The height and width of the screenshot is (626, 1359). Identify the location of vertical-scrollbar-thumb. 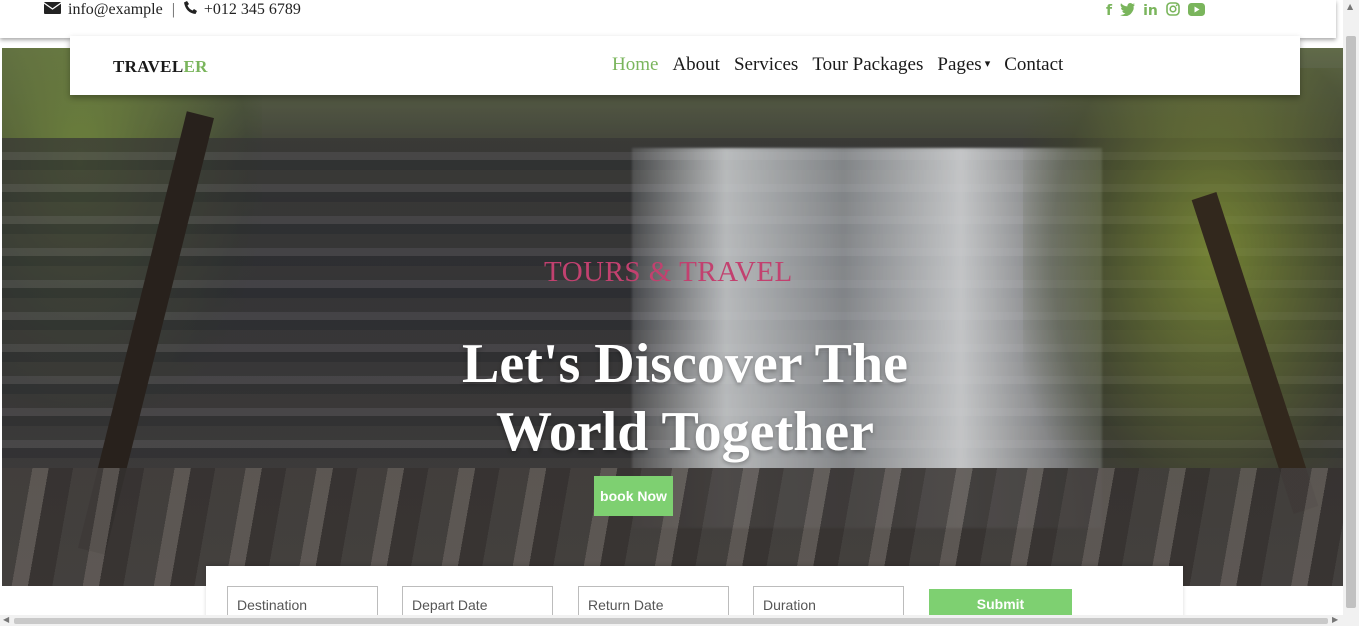
(1351, 322).